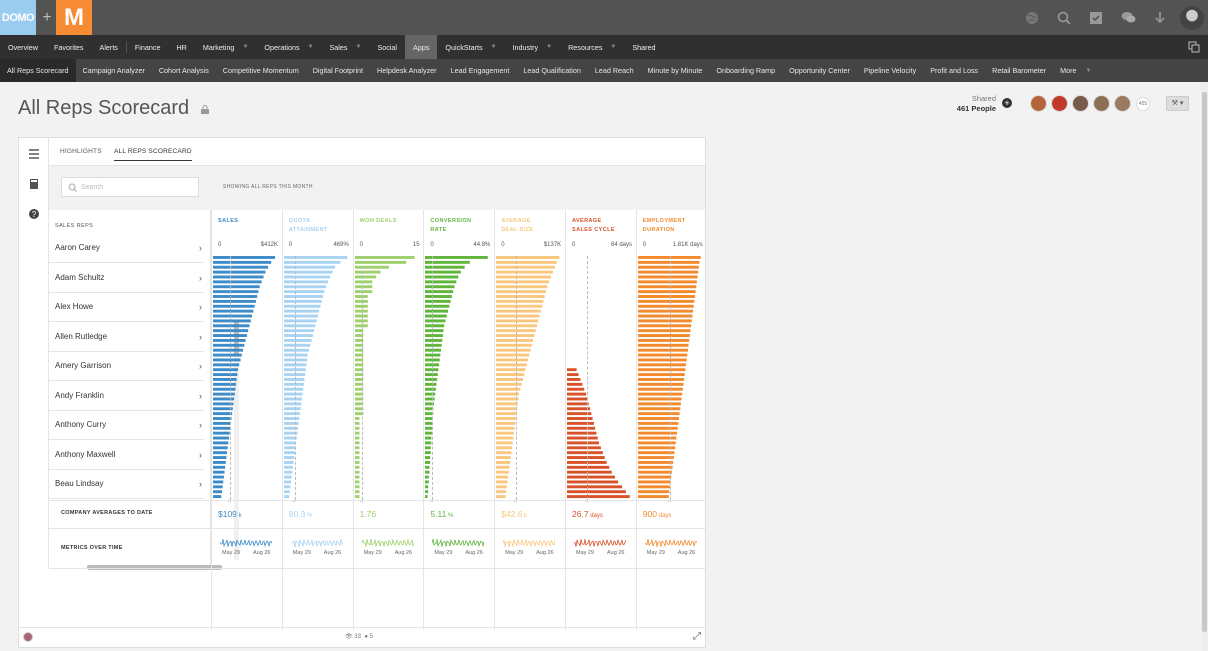 Image resolution: width=1208 pixels, height=651 pixels. I want to click on rep-row: Beau Lindsay ›, so click(126, 484).